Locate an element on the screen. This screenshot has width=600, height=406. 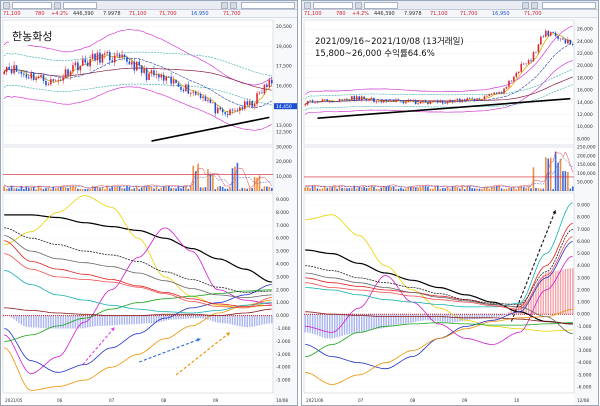
osc-orange is located at coordinates (138, 345).